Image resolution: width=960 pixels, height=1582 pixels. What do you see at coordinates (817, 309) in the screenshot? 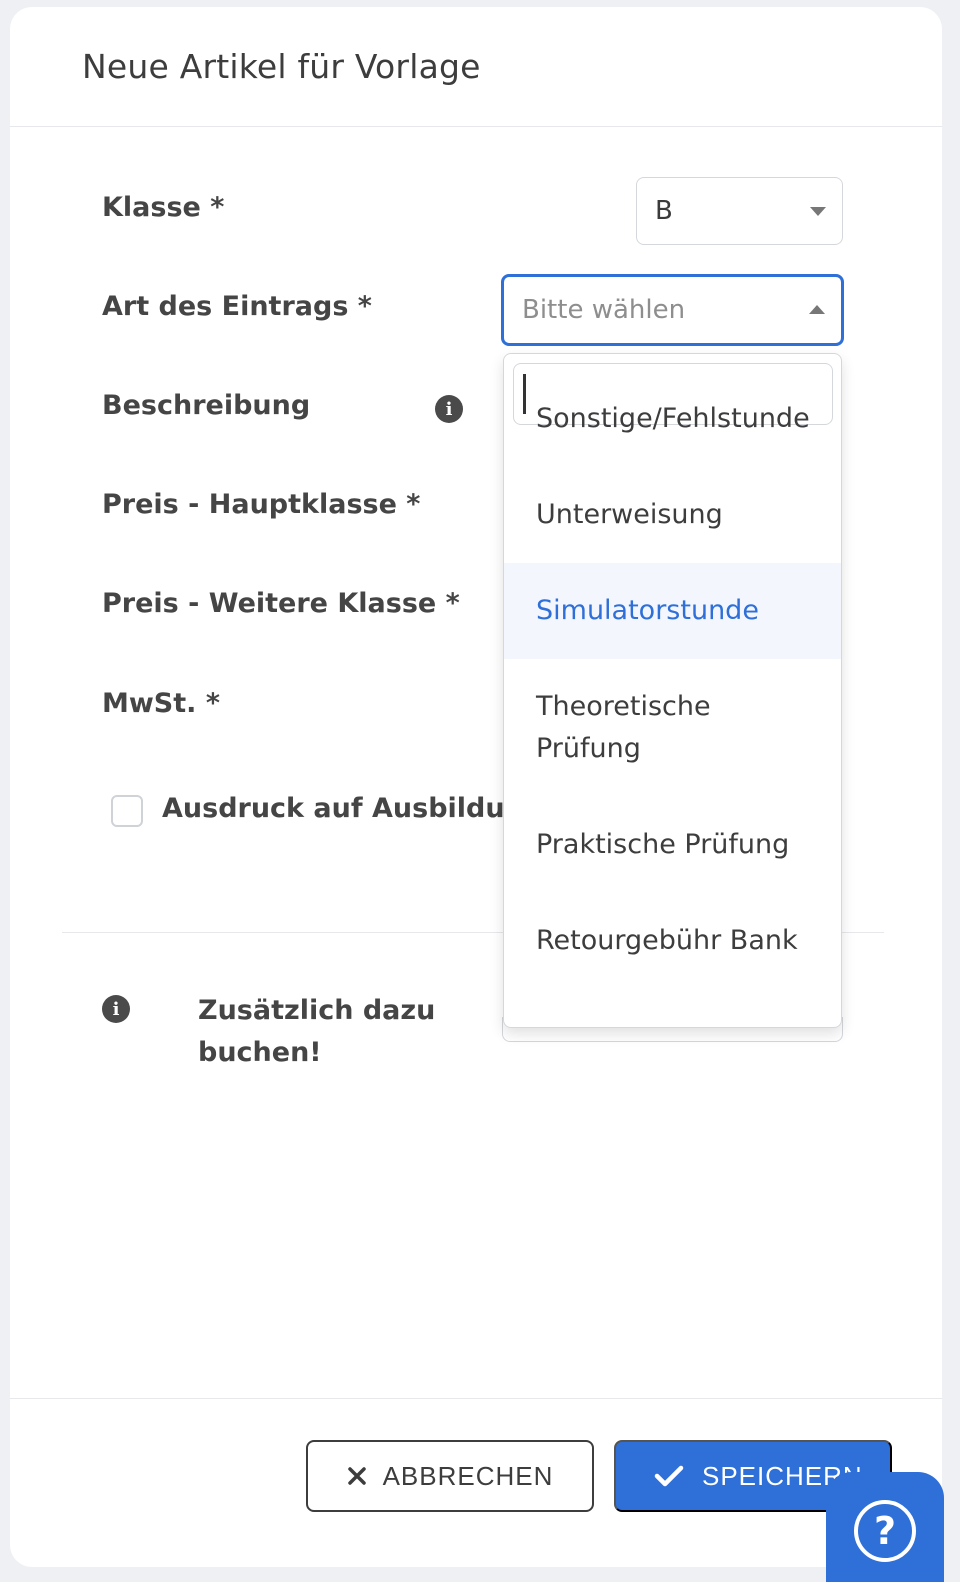
I see `chevron-up-icon` at bounding box center [817, 309].